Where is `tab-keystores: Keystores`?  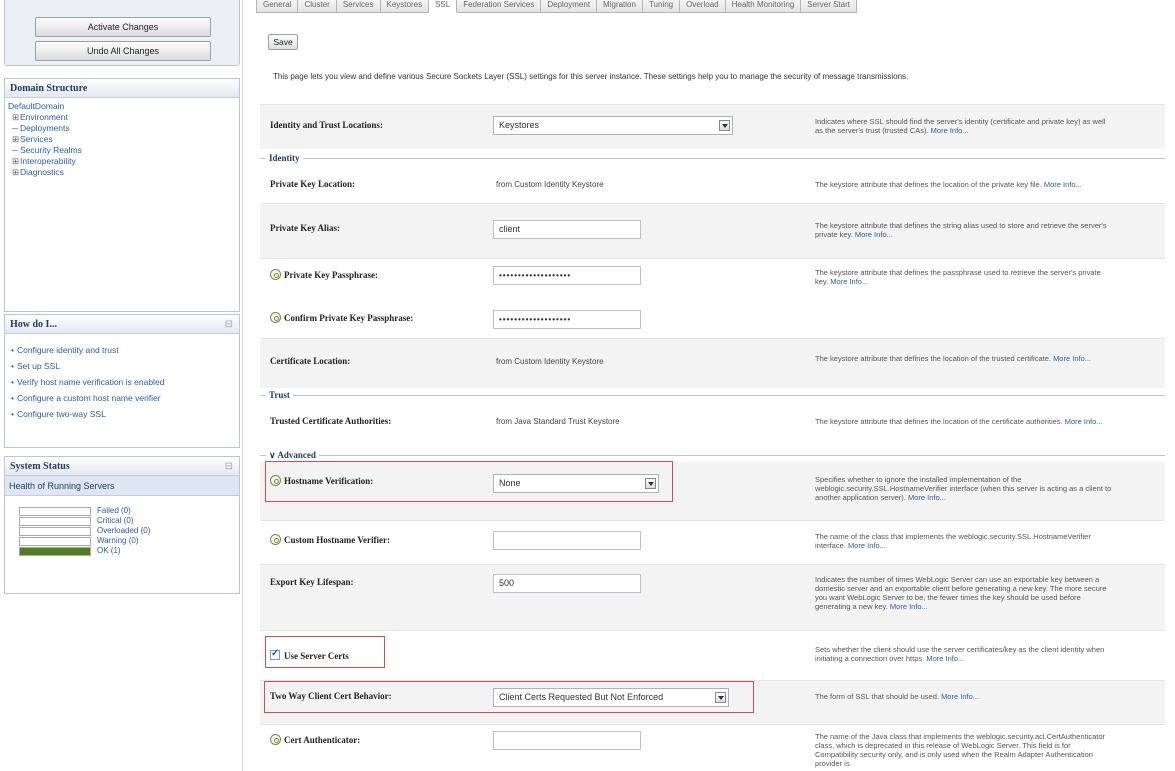
tab-keystores: Keystores is located at coordinates (405, 6).